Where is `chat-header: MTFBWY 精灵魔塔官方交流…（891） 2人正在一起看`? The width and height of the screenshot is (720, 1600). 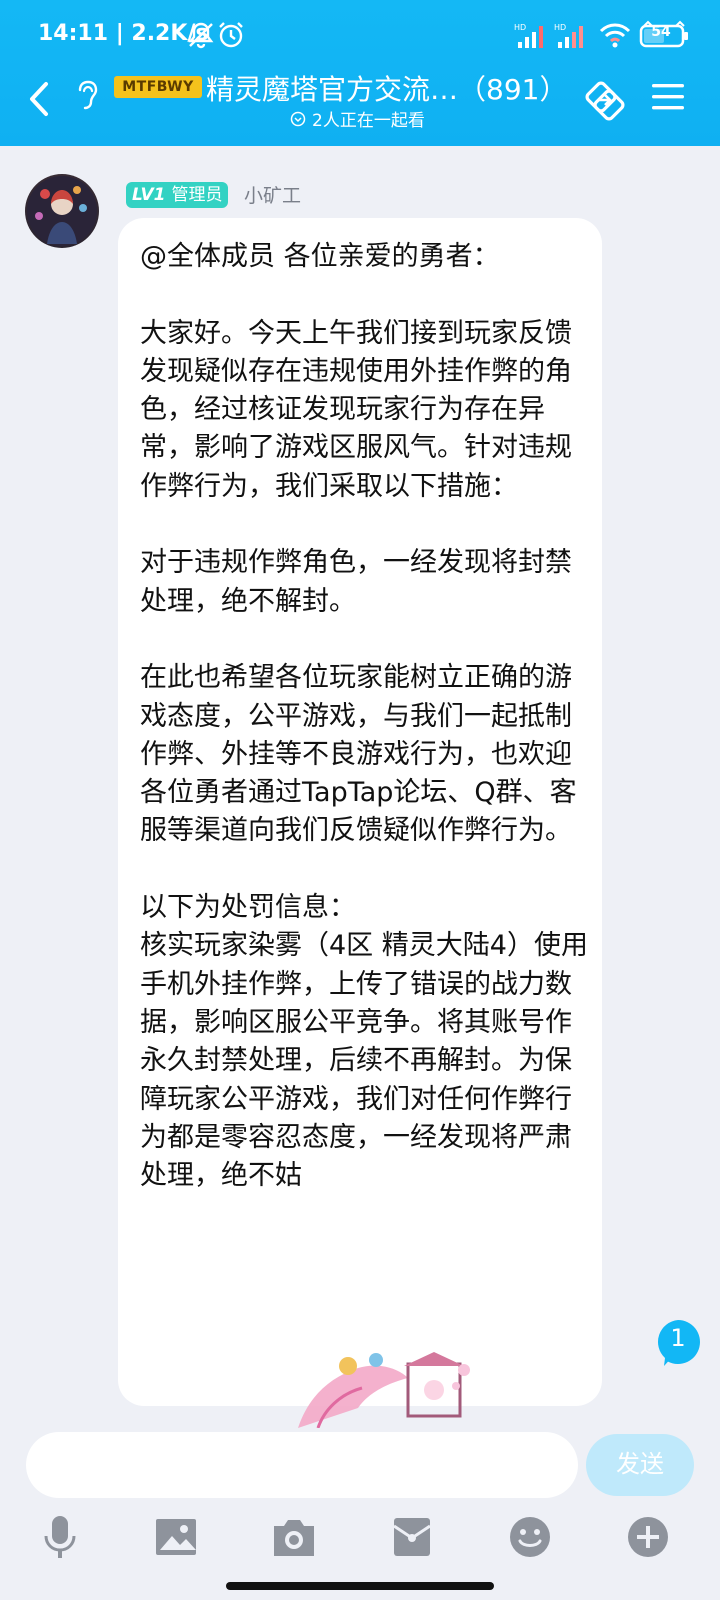 chat-header: MTFBWY 精灵魔塔官方交流…（891） 2人正在一起看 is located at coordinates (360, 105).